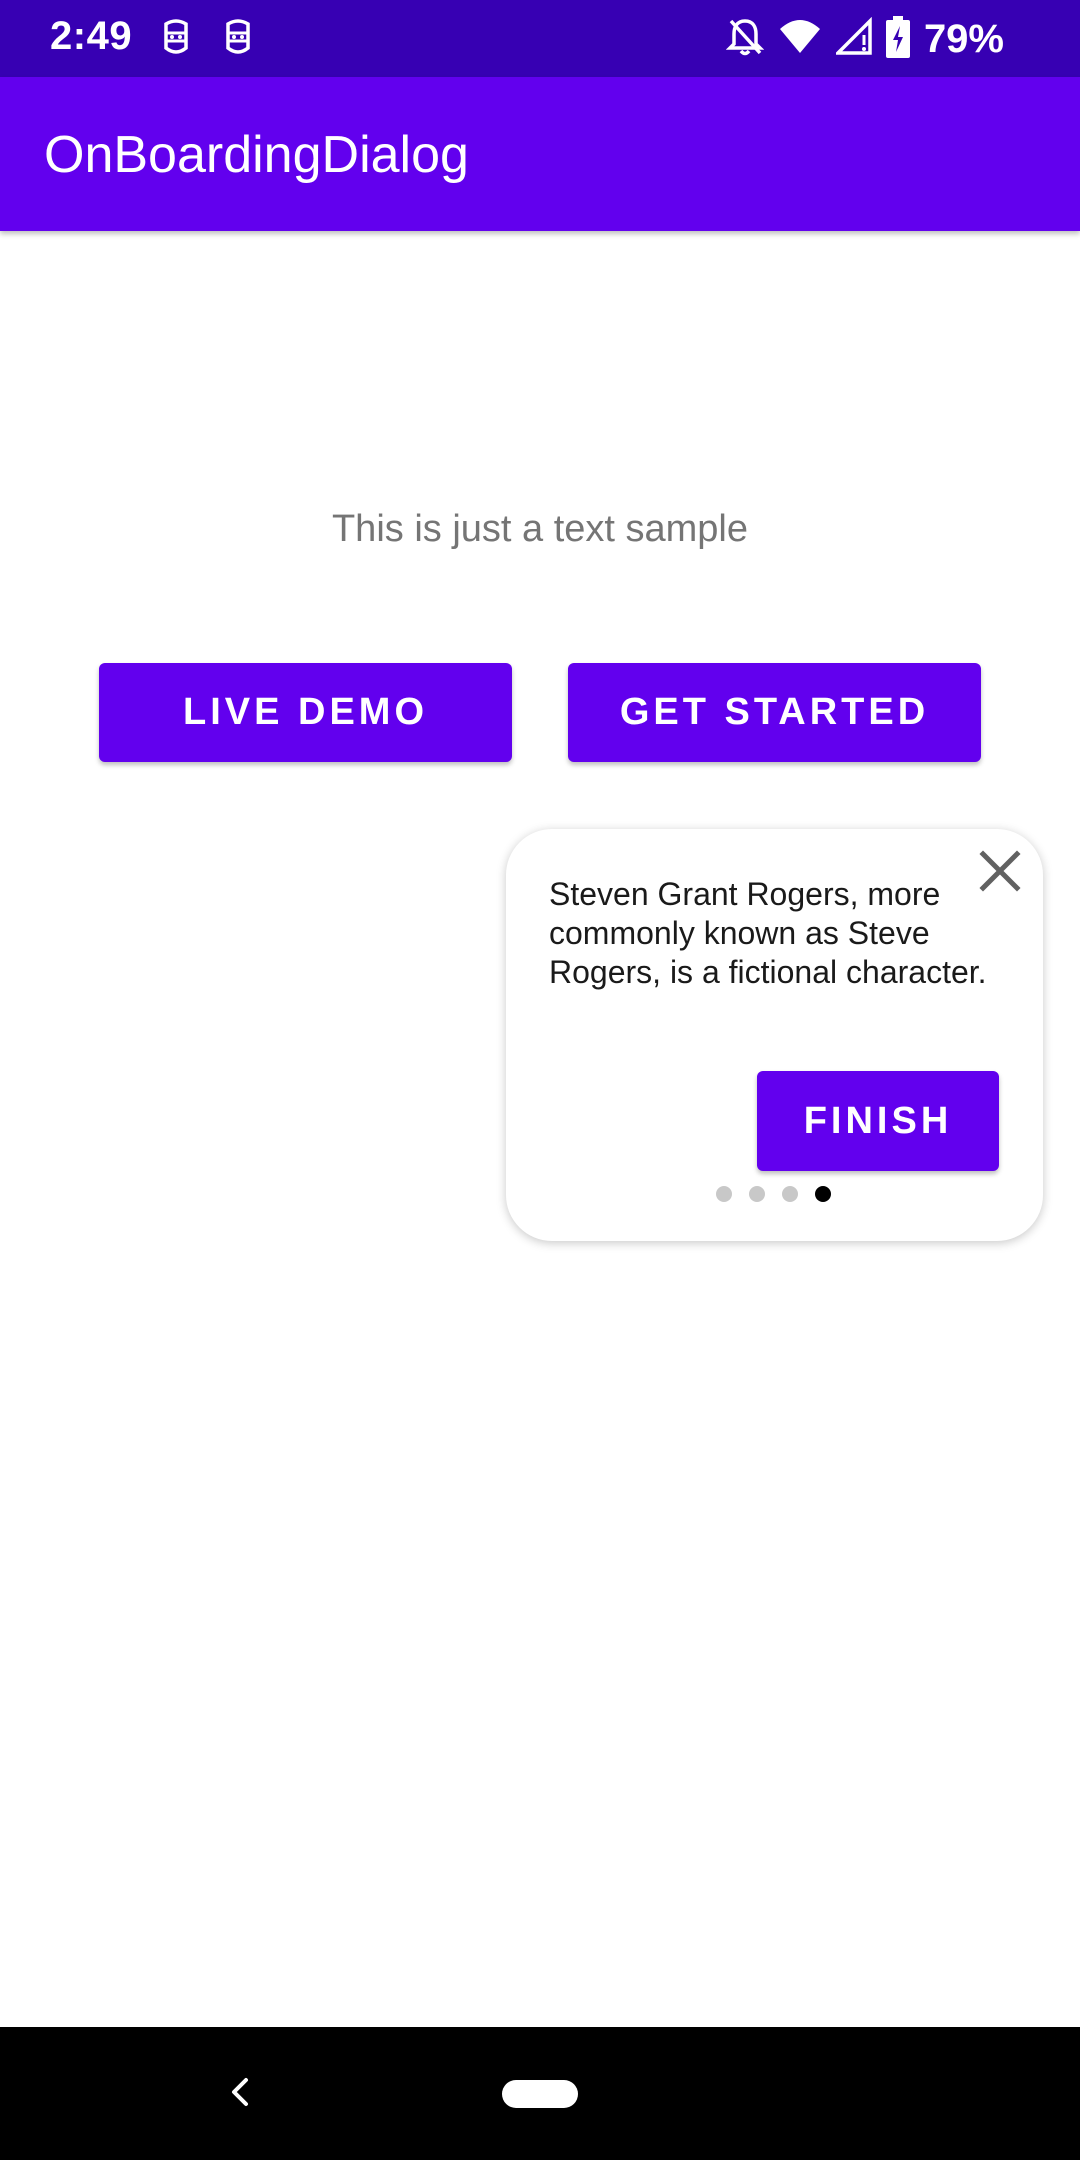 This screenshot has height=2160, width=1080. What do you see at coordinates (540, 154) in the screenshot?
I see `app-bar: OnBoardingDialog` at bounding box center [540, 154].